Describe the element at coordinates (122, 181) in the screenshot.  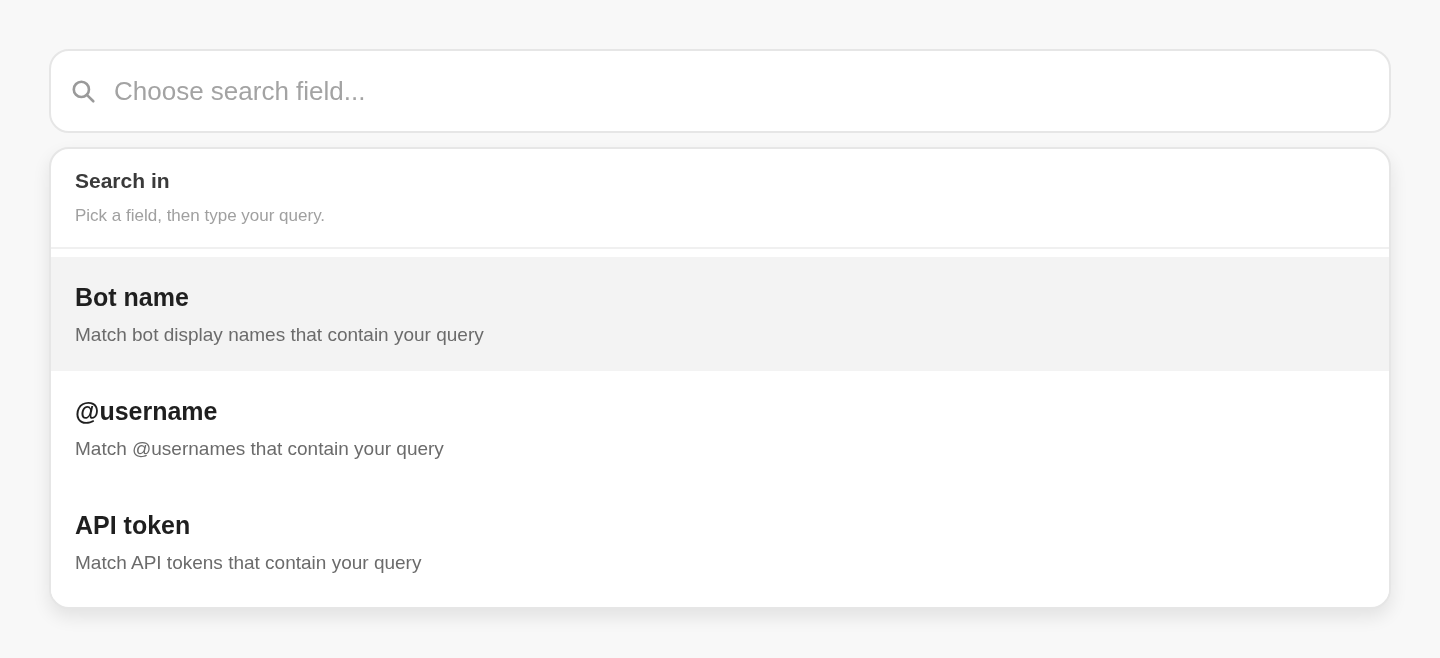
I see `menu-heading: Search in` at that location.